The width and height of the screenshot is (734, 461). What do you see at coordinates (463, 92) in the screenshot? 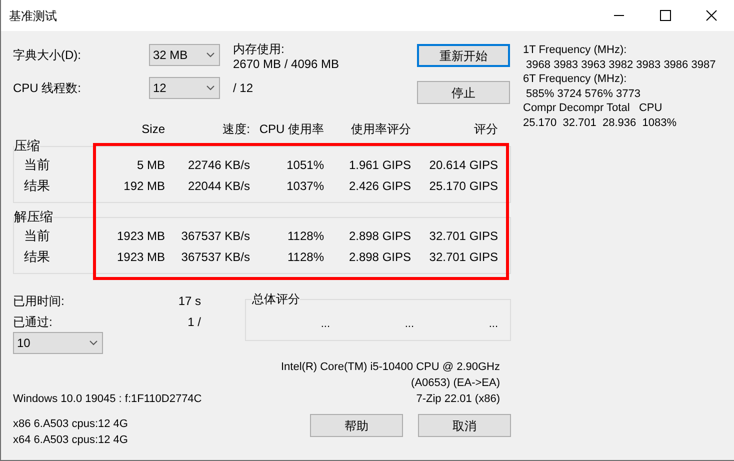
I see `dialog-button: 停止` at bounding box center [463, 92].